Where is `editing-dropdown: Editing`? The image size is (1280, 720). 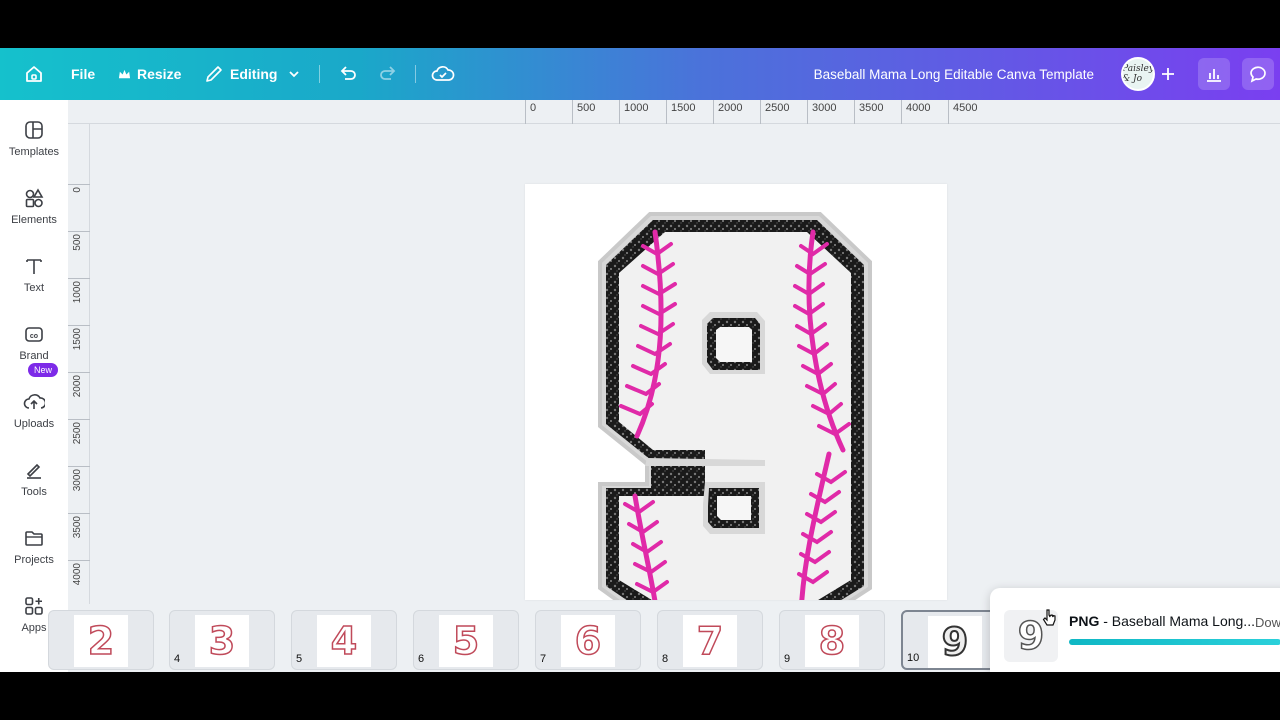
editing-dropdown: Editing is located at coordinates (252, 74).